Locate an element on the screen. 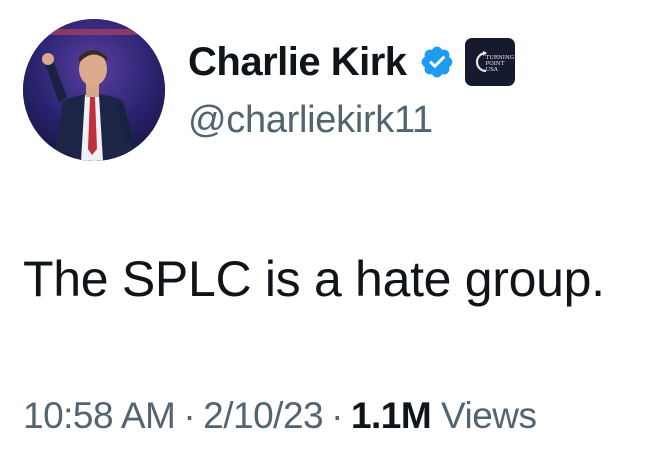 This screenshot has width=671, height=469. tweet-time: 10:58 AM is located at coordinates (99, 415).